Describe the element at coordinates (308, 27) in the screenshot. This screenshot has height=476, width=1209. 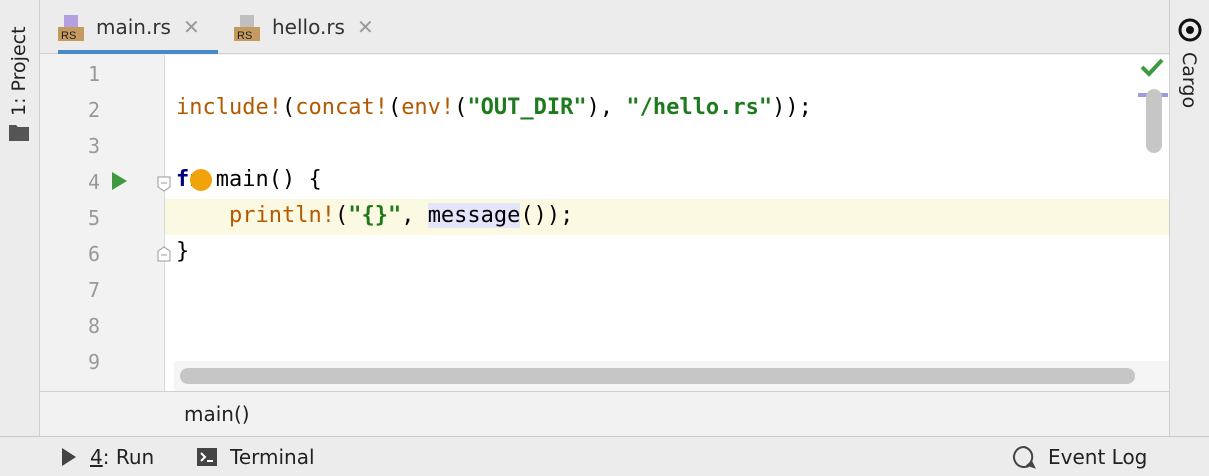
I see `tab-label: hello.rs` at that location.